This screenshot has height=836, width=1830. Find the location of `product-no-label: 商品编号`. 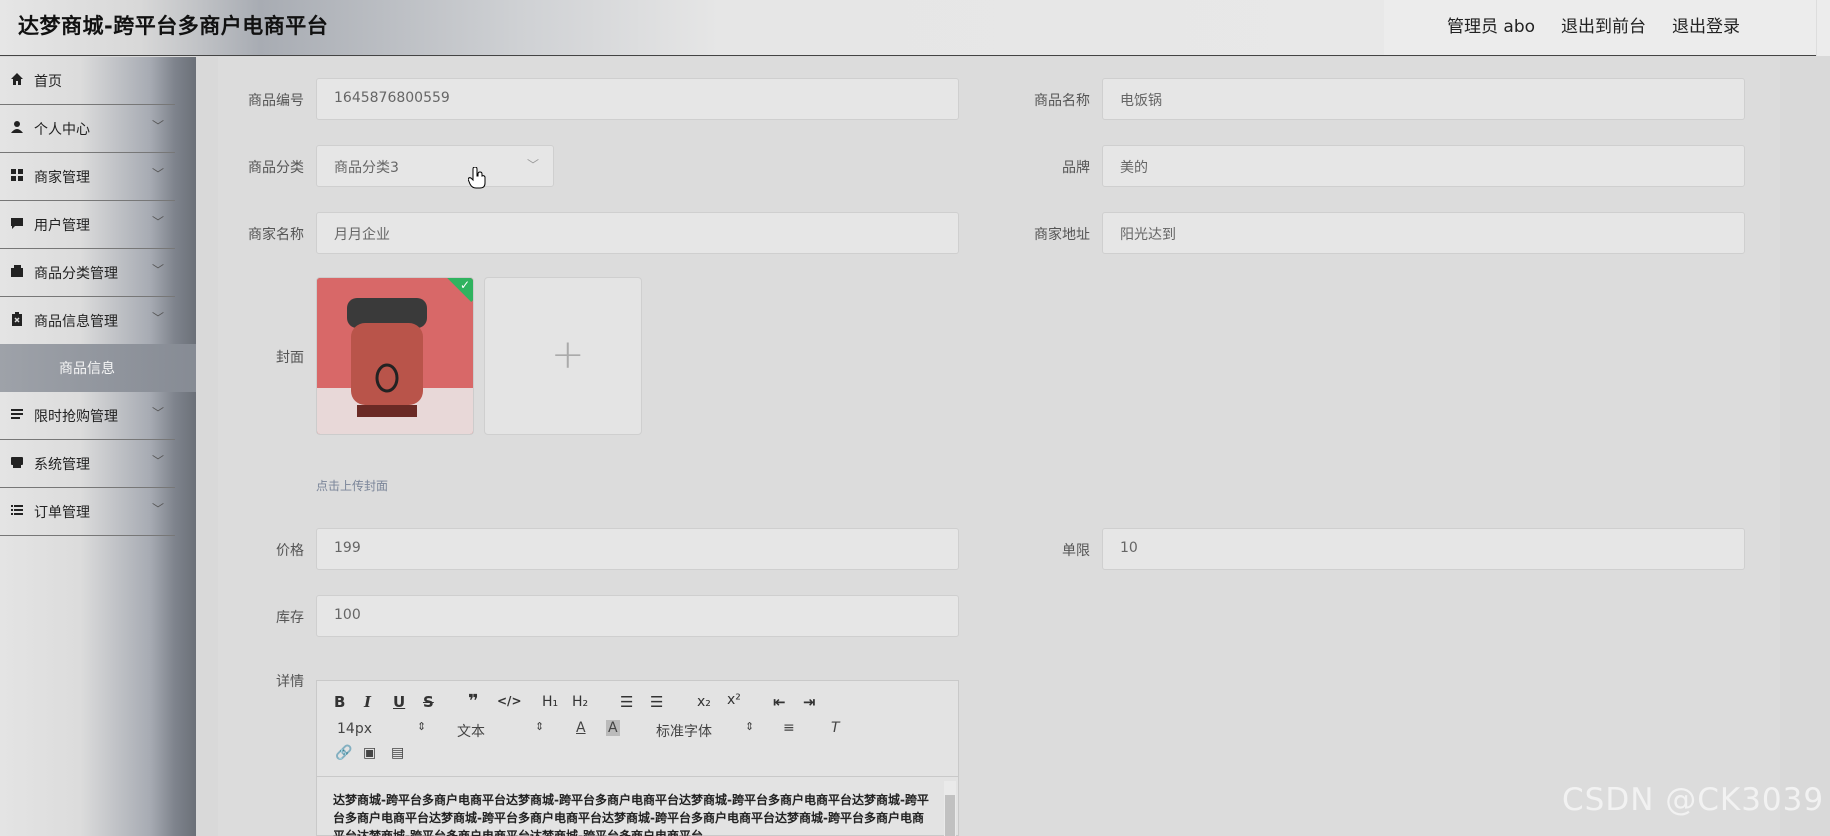

product-no-label: 商品编号 is located at coordinates (276, 101).